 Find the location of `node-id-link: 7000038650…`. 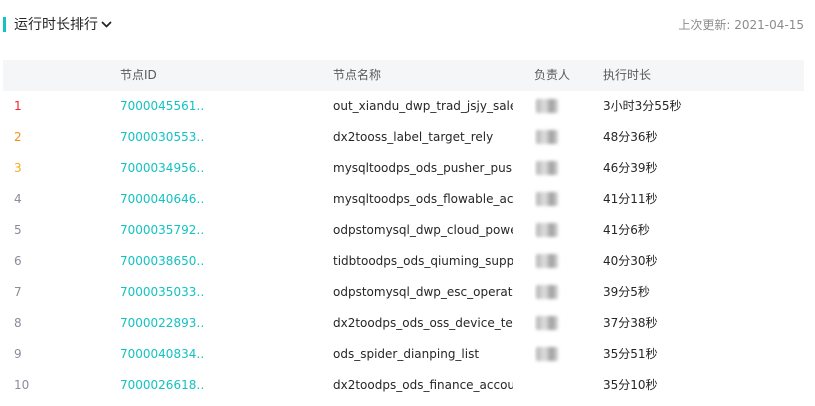

node-id-link: 7000038650… is located at coordinates (162, 261).